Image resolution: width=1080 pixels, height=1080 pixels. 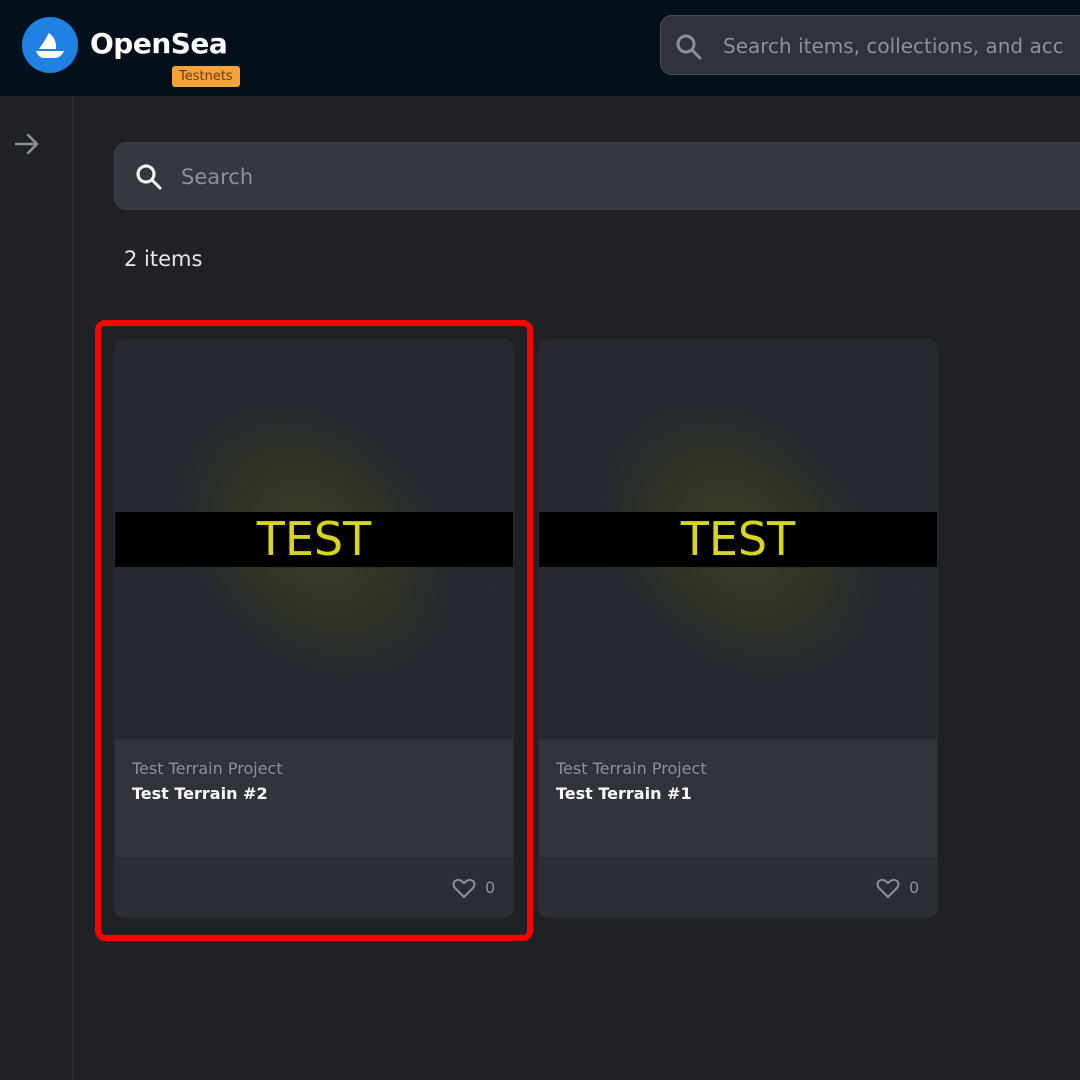 I want to click on top-navbar: OpenSea Testnets, so click(x=540, y=48).